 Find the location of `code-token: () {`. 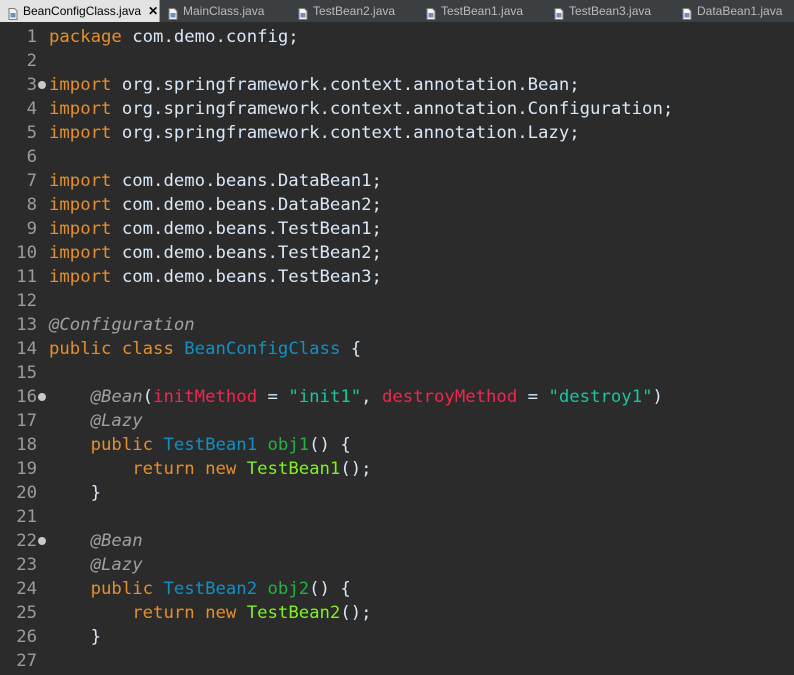

code-token: () { is located at coordinates (330, 445).